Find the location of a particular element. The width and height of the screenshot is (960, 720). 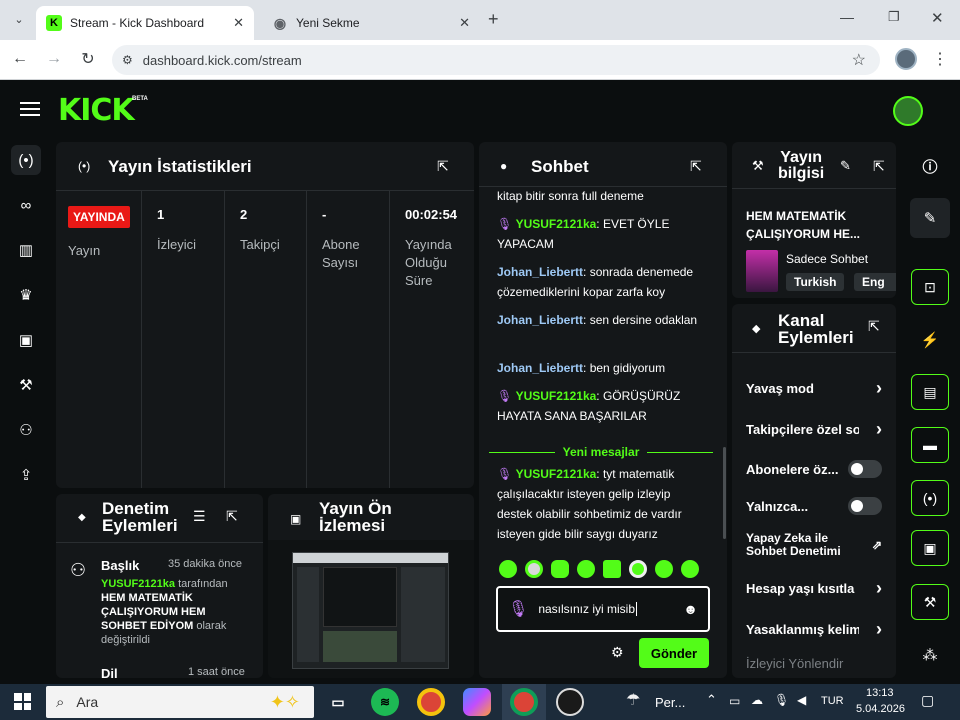

onedrive-icon: ☁ is located at coordinates (757, 700).